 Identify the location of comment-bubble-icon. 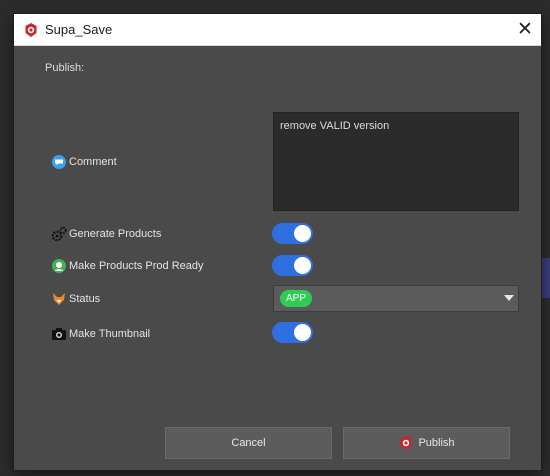
(59, 162).